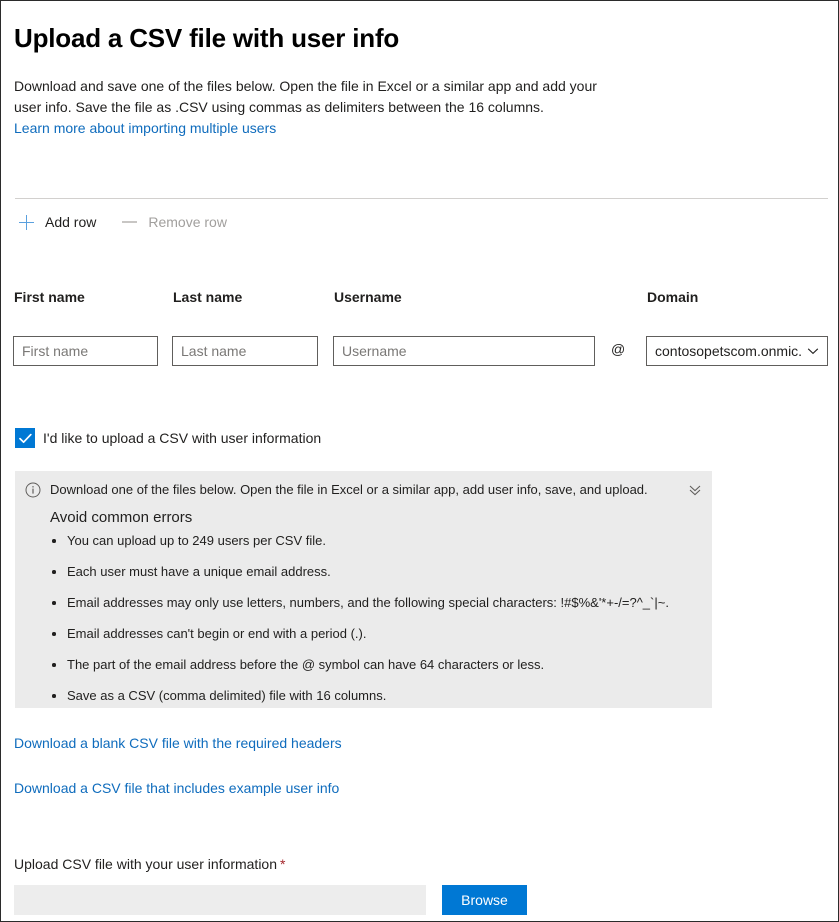 The image size is (839, 922). What do you see at coordinates (484, 900) in the screenshot?
I see `browse-button: Browse` at bounding box center [484, 900].